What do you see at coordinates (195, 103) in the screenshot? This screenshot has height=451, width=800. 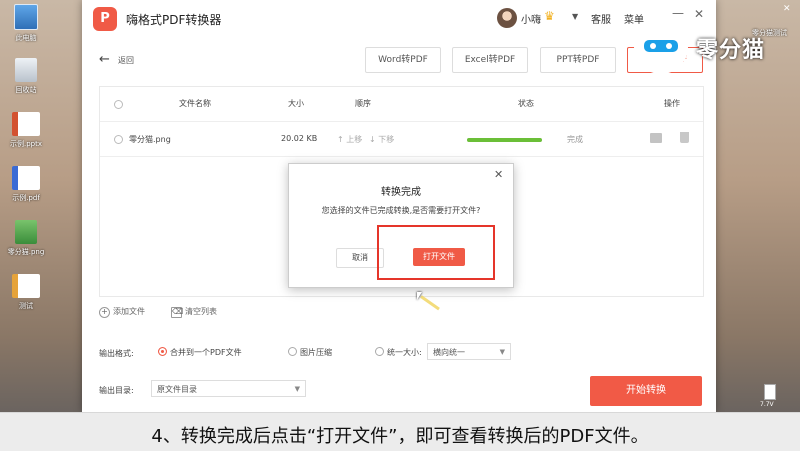 I see `column-header-name: 文件名称` at bounding box center [195, 103].